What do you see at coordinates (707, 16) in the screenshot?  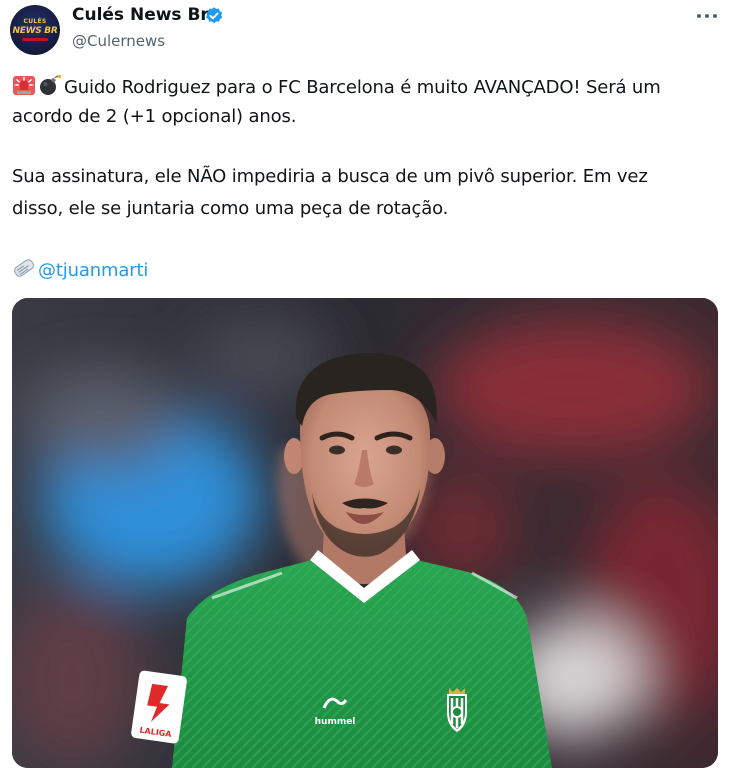 I see `more-options-icon` at bounding box center [707, 16].